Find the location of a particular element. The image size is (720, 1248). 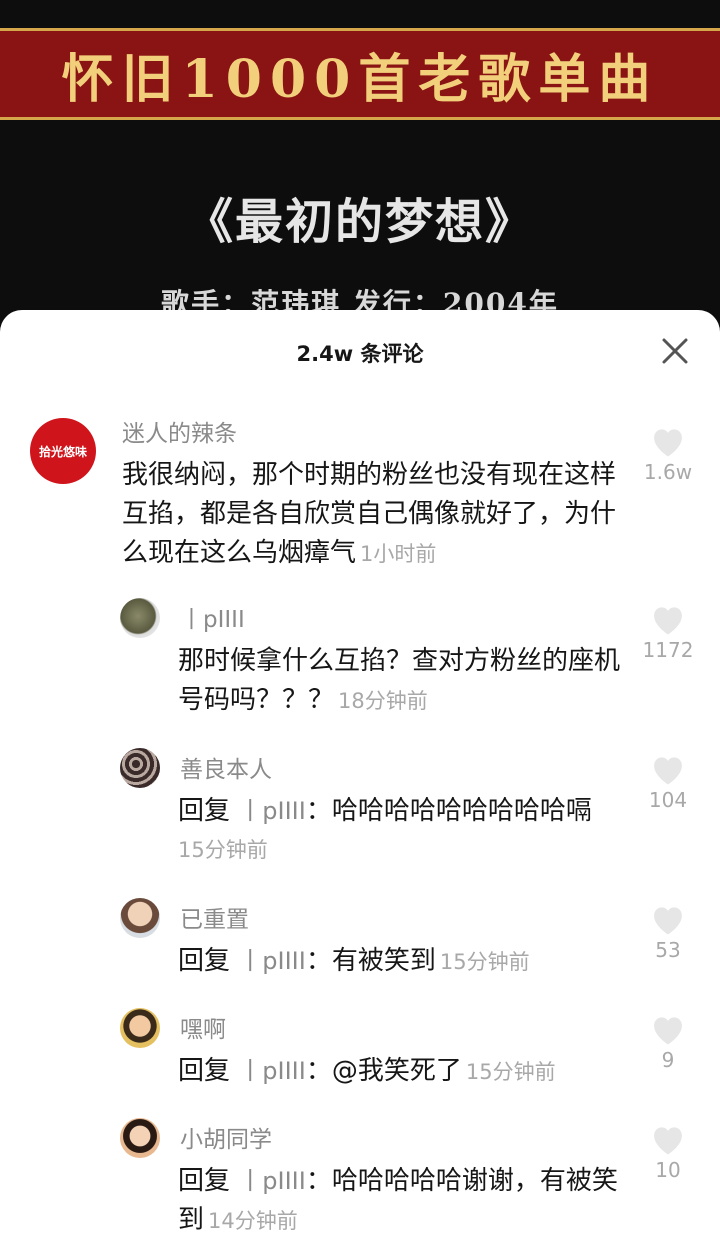

like-count: 9 is located at coordinates (668, 1060).